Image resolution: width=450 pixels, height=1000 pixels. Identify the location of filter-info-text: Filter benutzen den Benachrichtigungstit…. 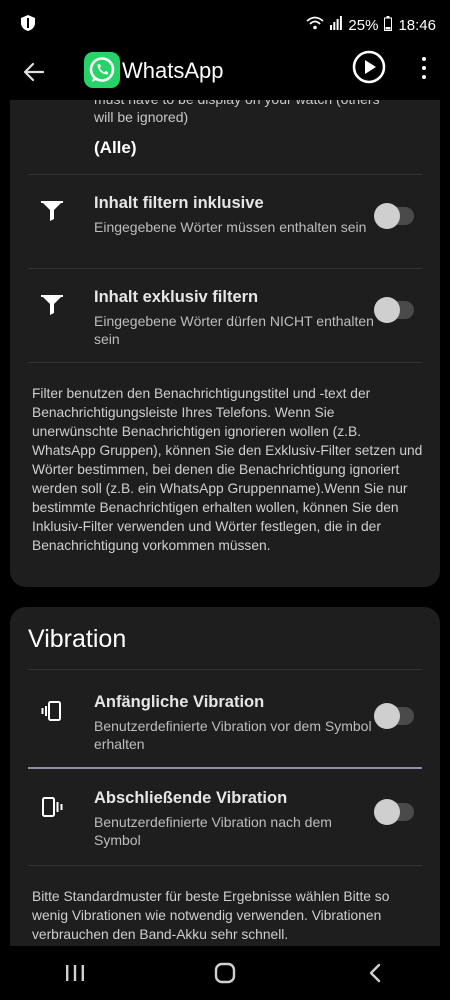
(227, 469).